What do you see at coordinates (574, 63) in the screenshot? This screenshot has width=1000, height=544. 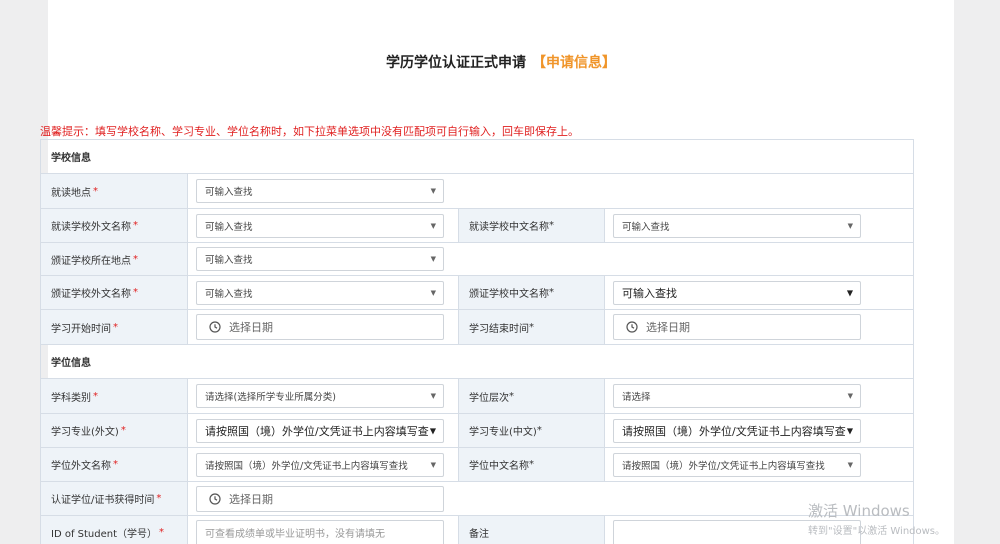 I see `page-title-tag: 【申请信息】` at bounding box center [574, 63].